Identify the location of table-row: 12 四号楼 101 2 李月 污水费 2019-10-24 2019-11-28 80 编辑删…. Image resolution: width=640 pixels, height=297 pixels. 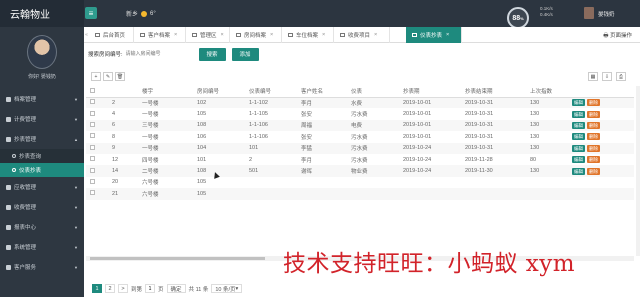
(360, 159).